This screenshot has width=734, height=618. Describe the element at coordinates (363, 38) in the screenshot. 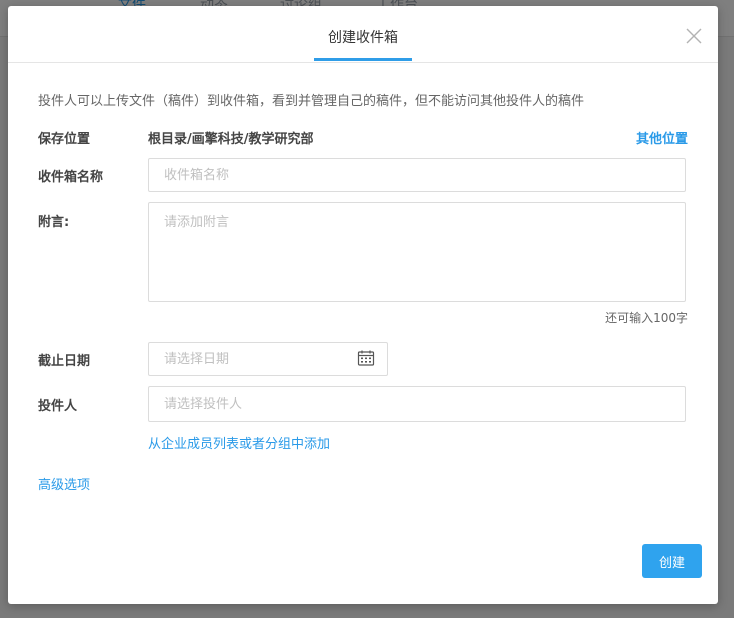

I see `dialog-title-tab: 创建收件箱` at that location.